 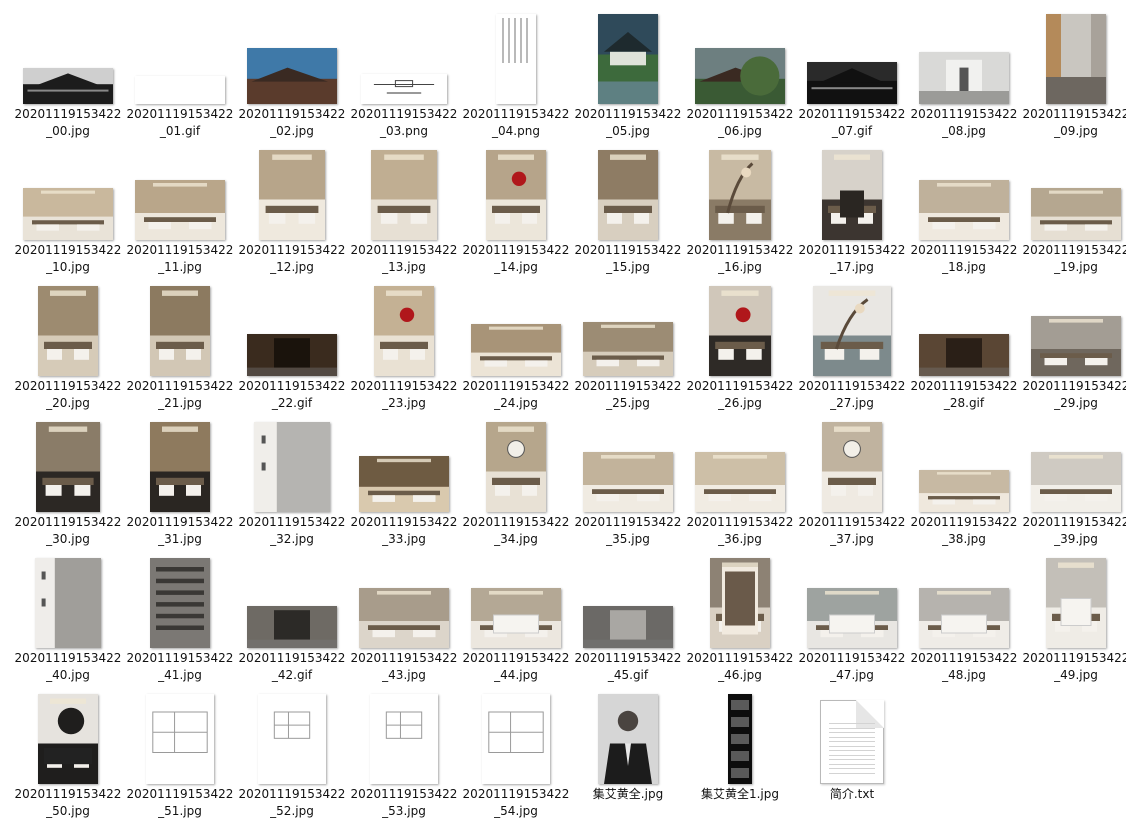 I want to click on file-name-label: 20201119153422_53.jpg, so click(x=404, y=803).